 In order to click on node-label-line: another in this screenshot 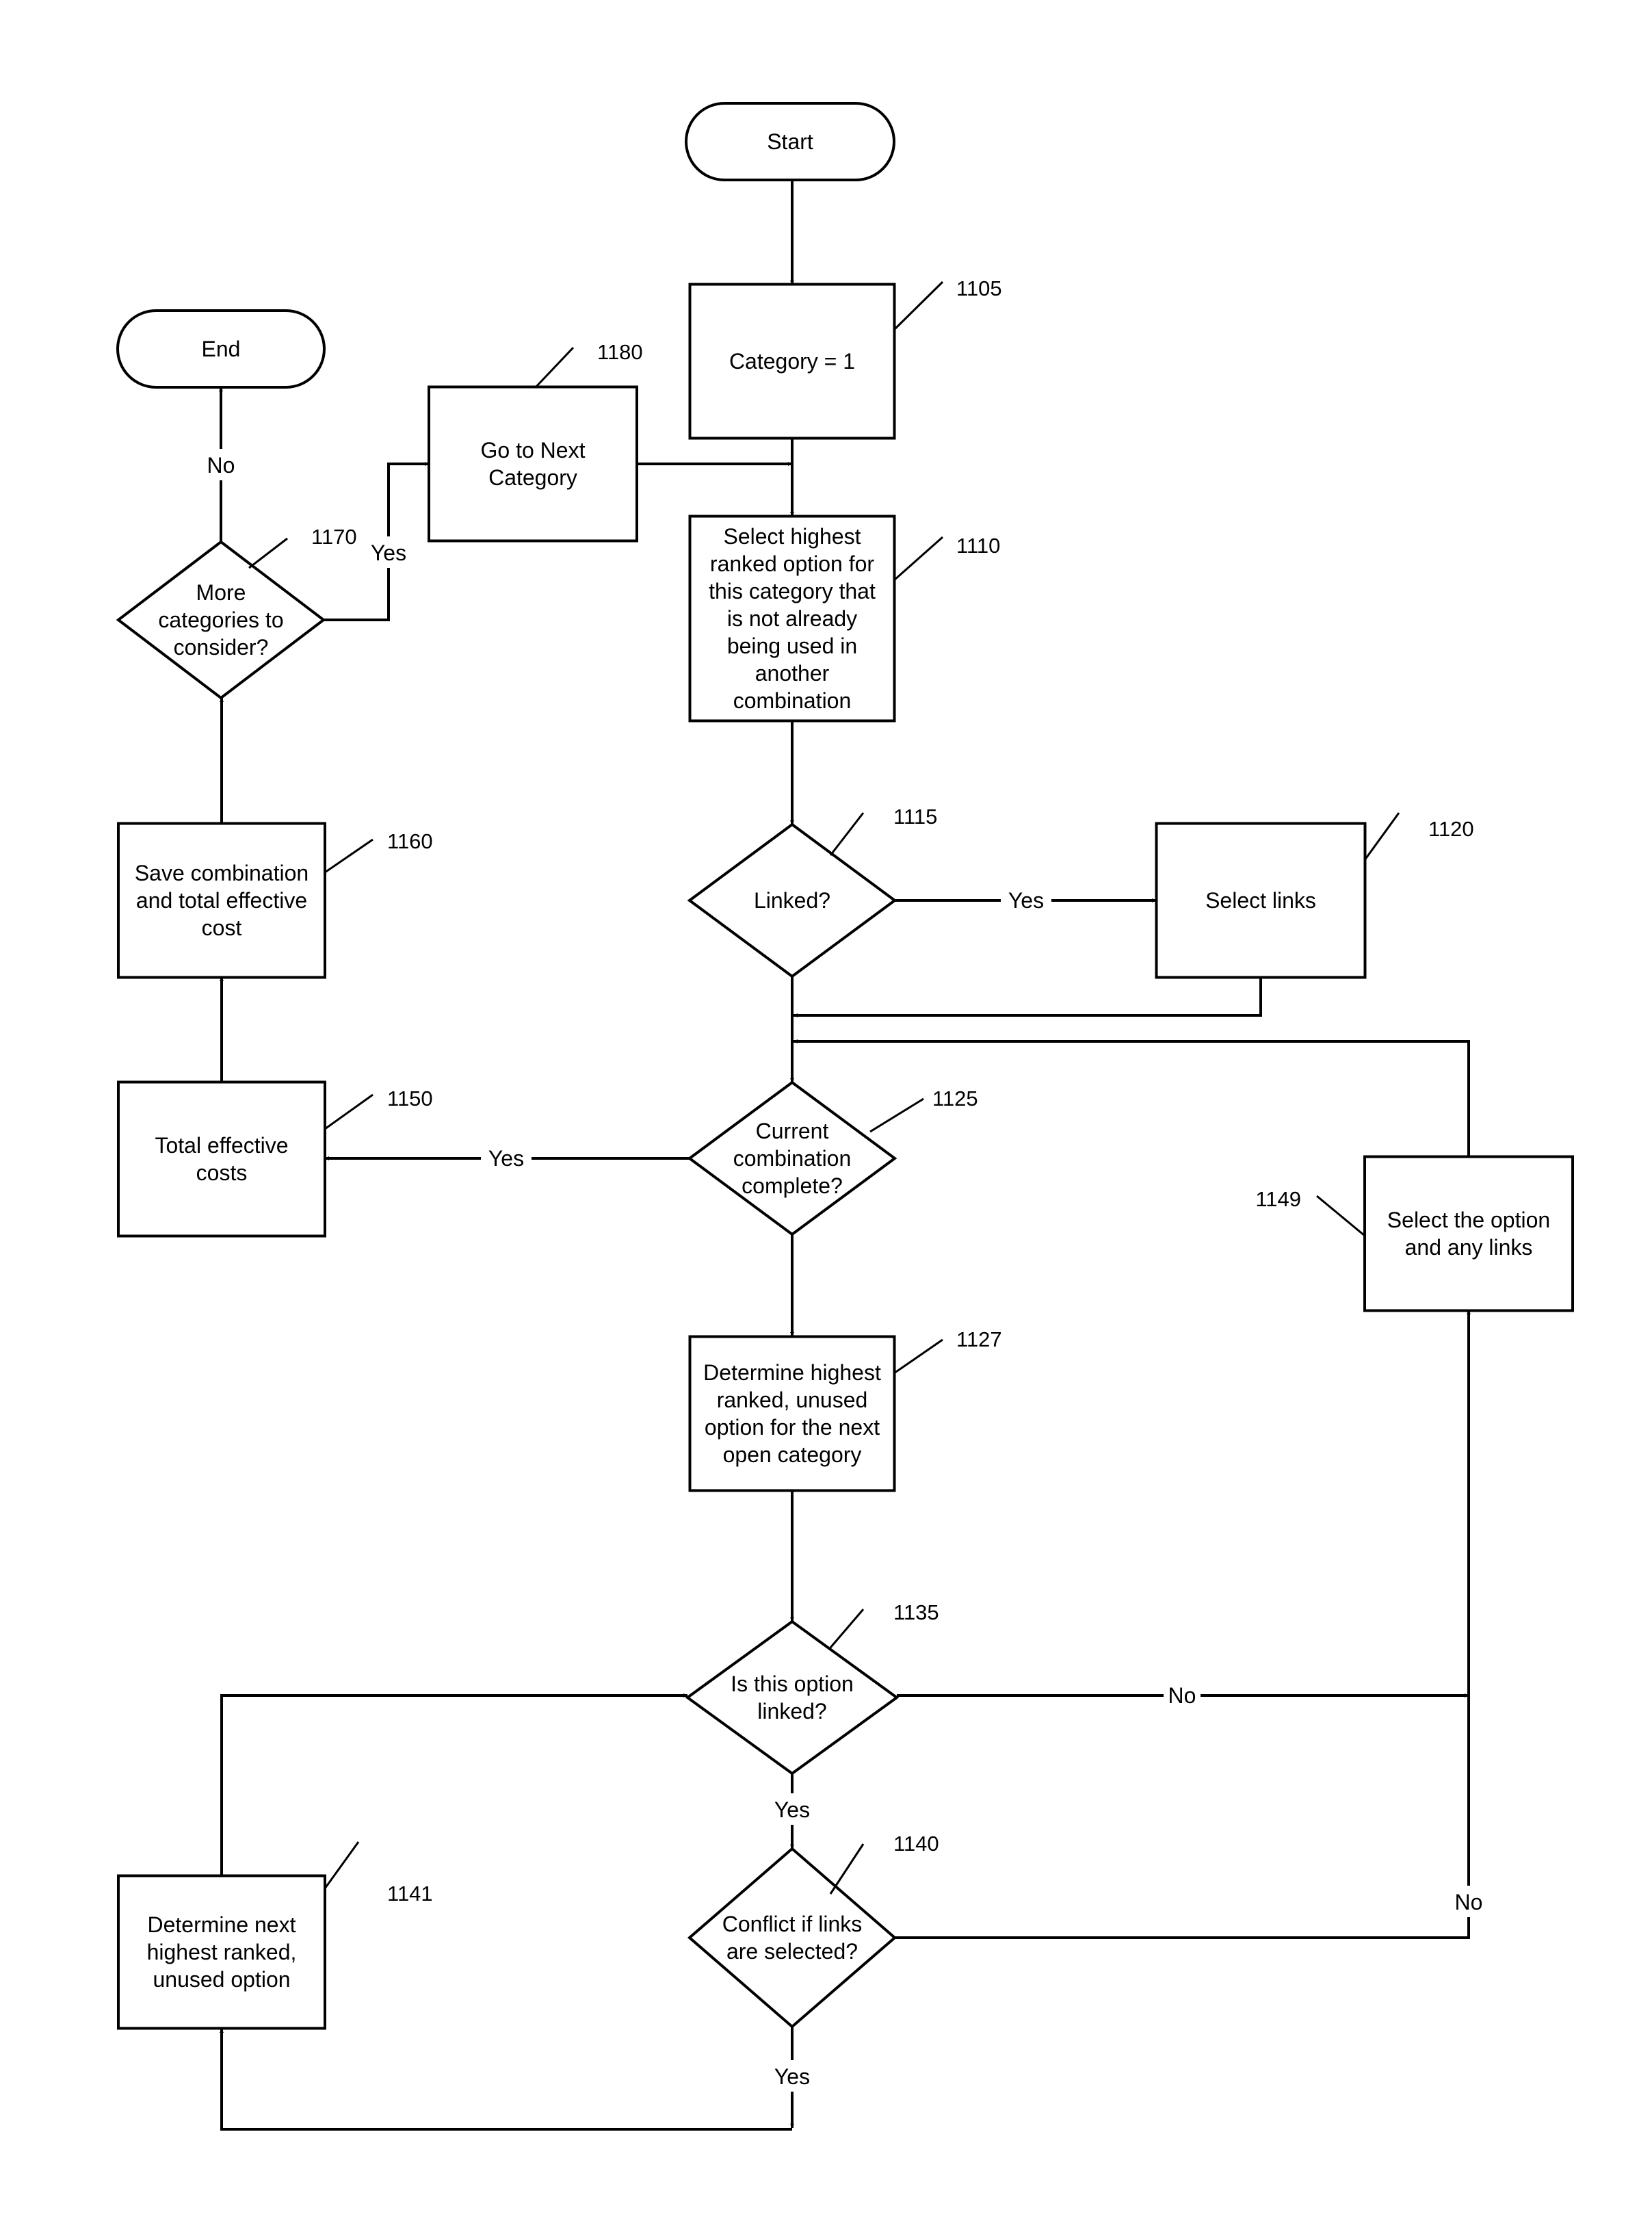, I will do `click(793, 673)`.